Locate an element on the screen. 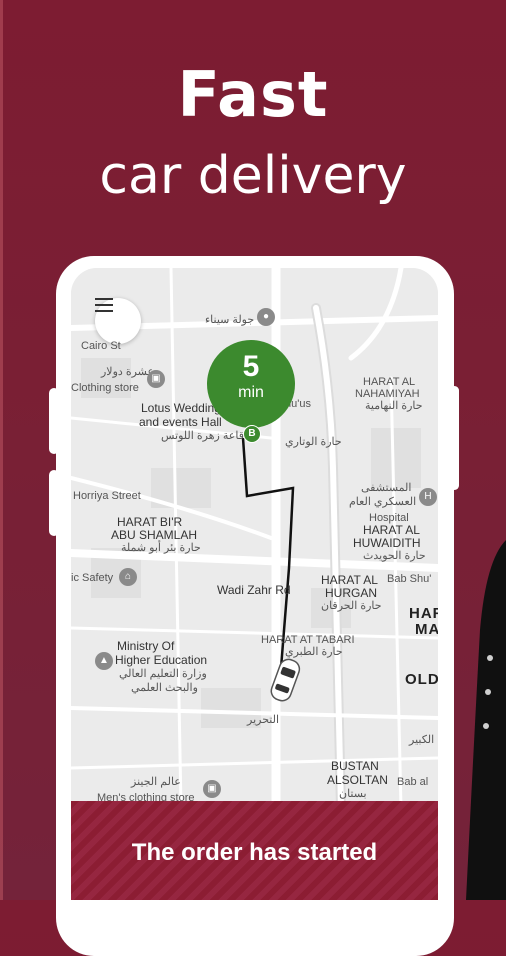 This screenshot has height=956, width=506. map-label: Bab al is located at coordinates (413, 782).